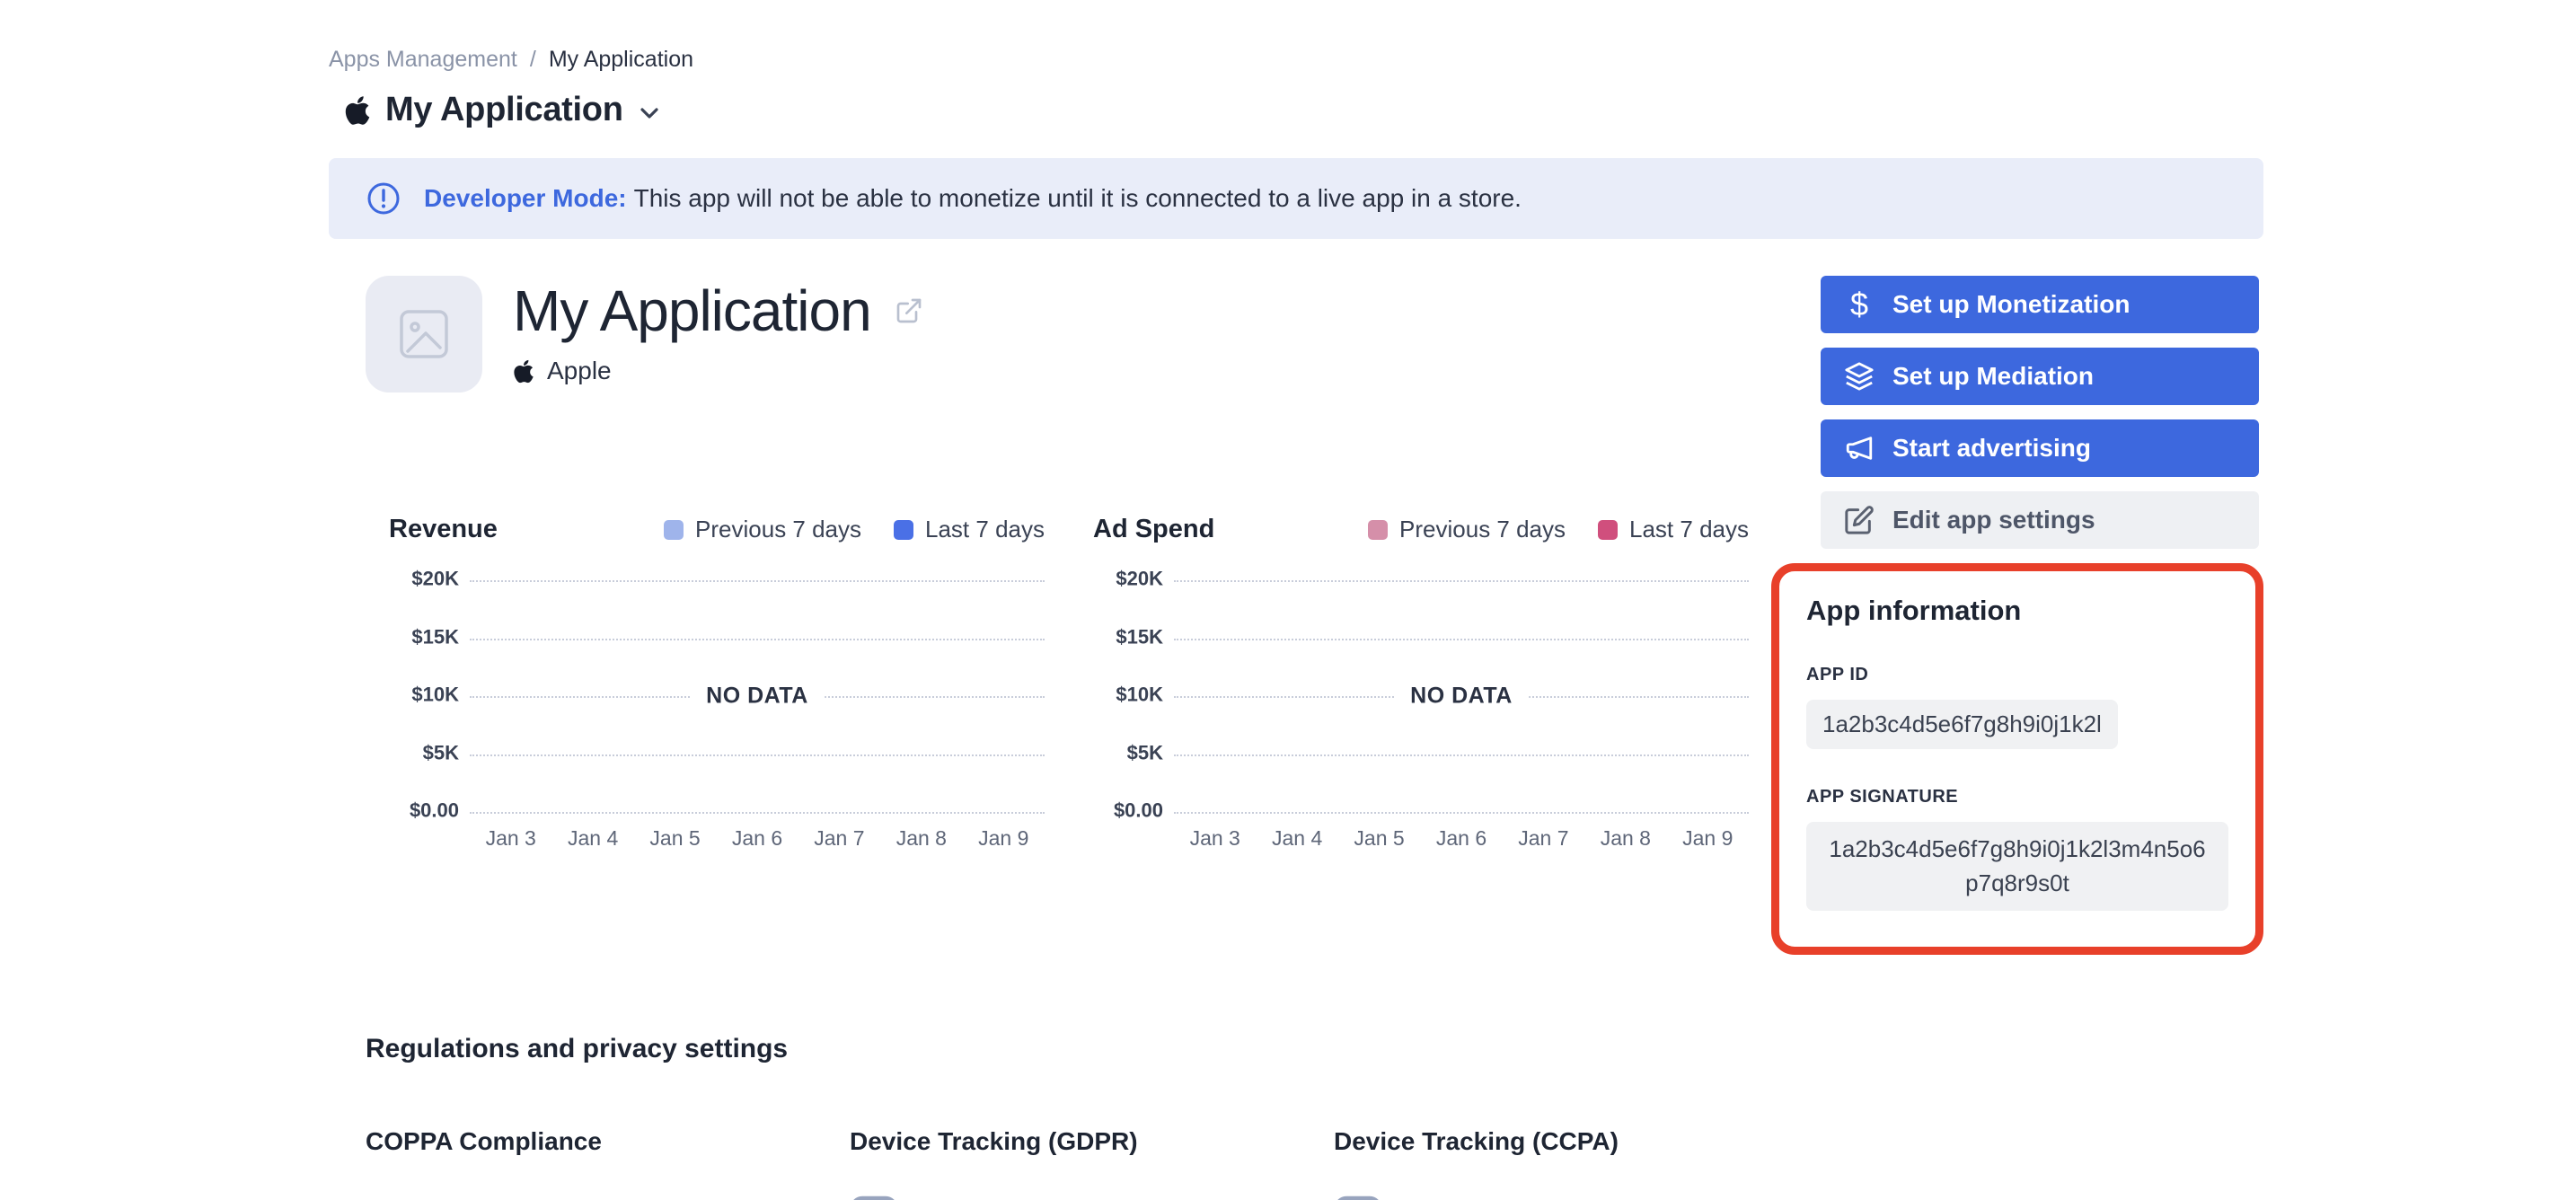 The height and width of the screenshot is (1200, 2576). Describe the element at coordinates (1476, 1141) in the screenshot. I see `ccpa-title: Device Tracking (CCPA)` at that location.